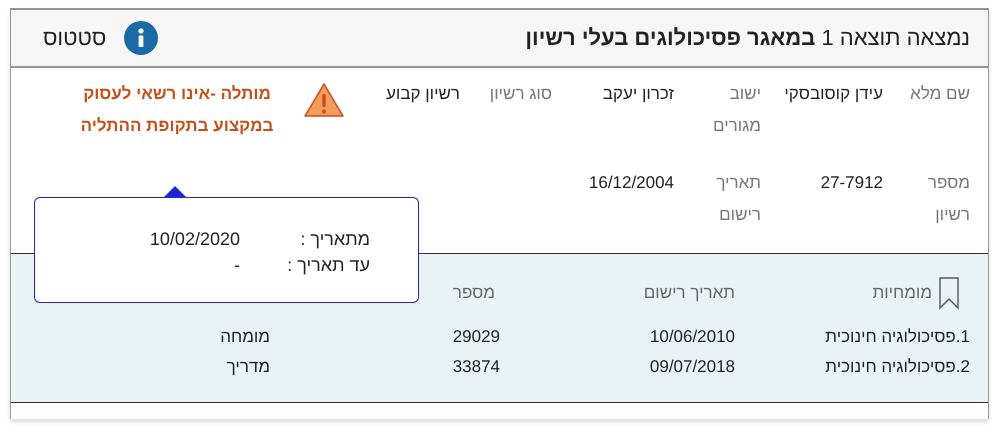 The width and height of the screenshot is (1000, 438). I want to click on table-cell: מומחה, so click(245, 336).